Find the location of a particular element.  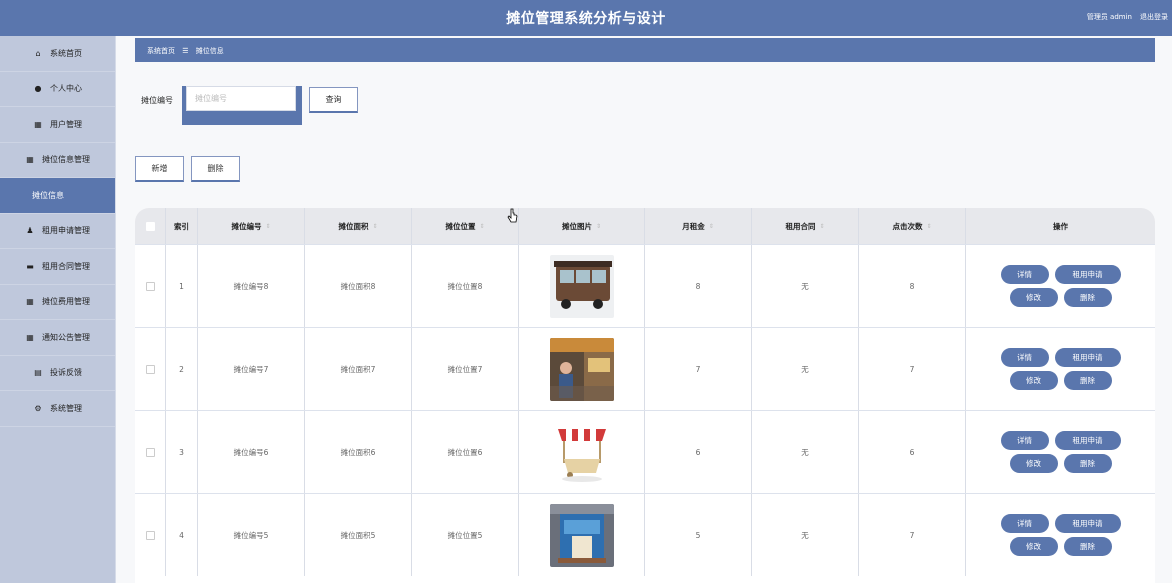

sidebar-item-stall-info: 摊位信息 is located at coordinates (57, 196).